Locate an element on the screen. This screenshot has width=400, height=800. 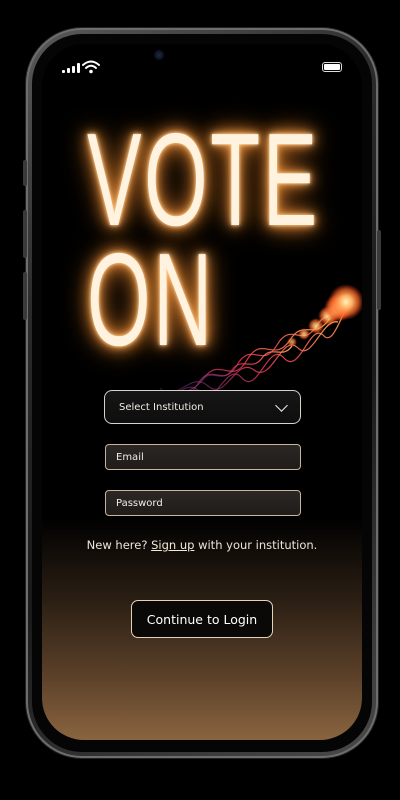
logo-word-on: ON is located at coordinates (151, 299).